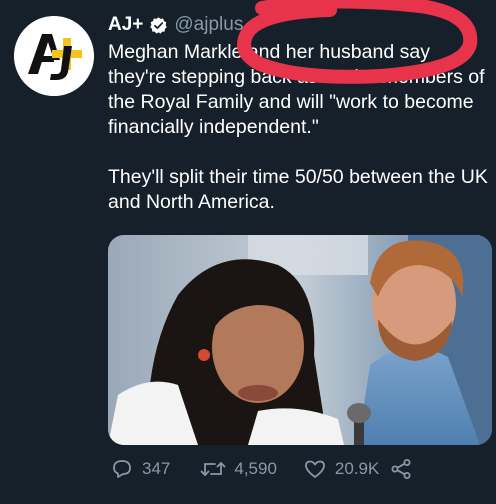 The width and height of the screenshot is (496, 504). I want to click on tweet-header: AJ+ @ajplus, so click(175, 25).